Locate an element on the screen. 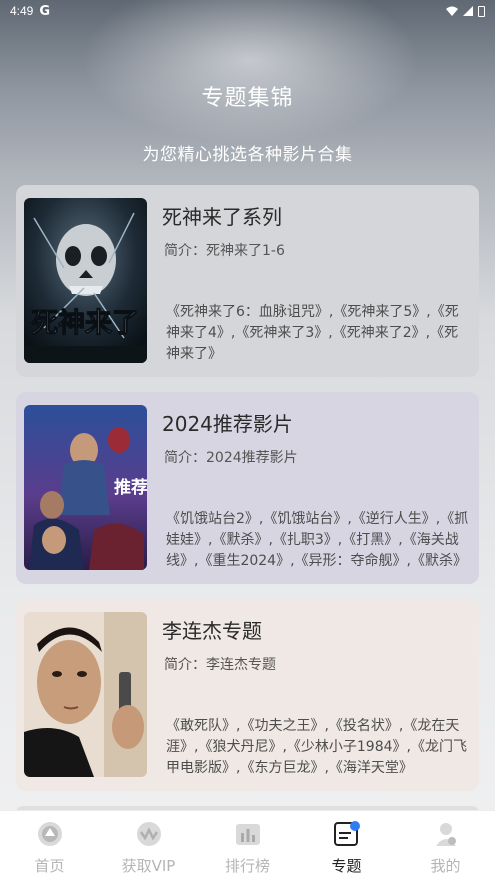  tab-ranking: 排行榜 is located at coordinates (247, 845).